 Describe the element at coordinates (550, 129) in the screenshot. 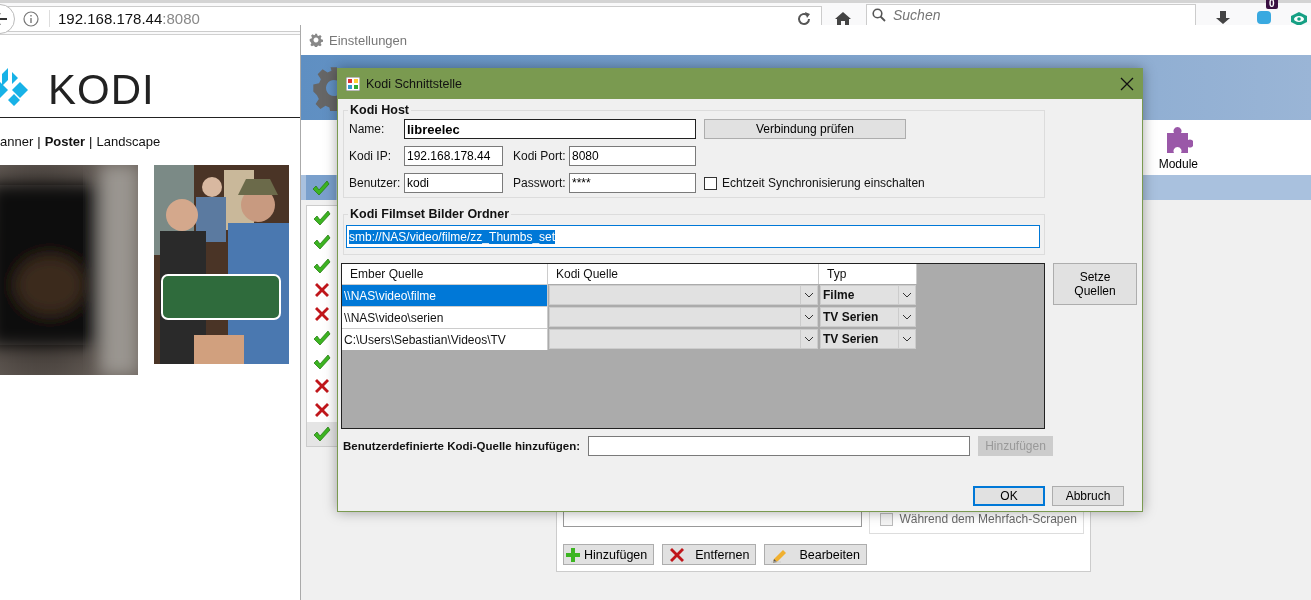

I see `name-field: libreelec` at that location.